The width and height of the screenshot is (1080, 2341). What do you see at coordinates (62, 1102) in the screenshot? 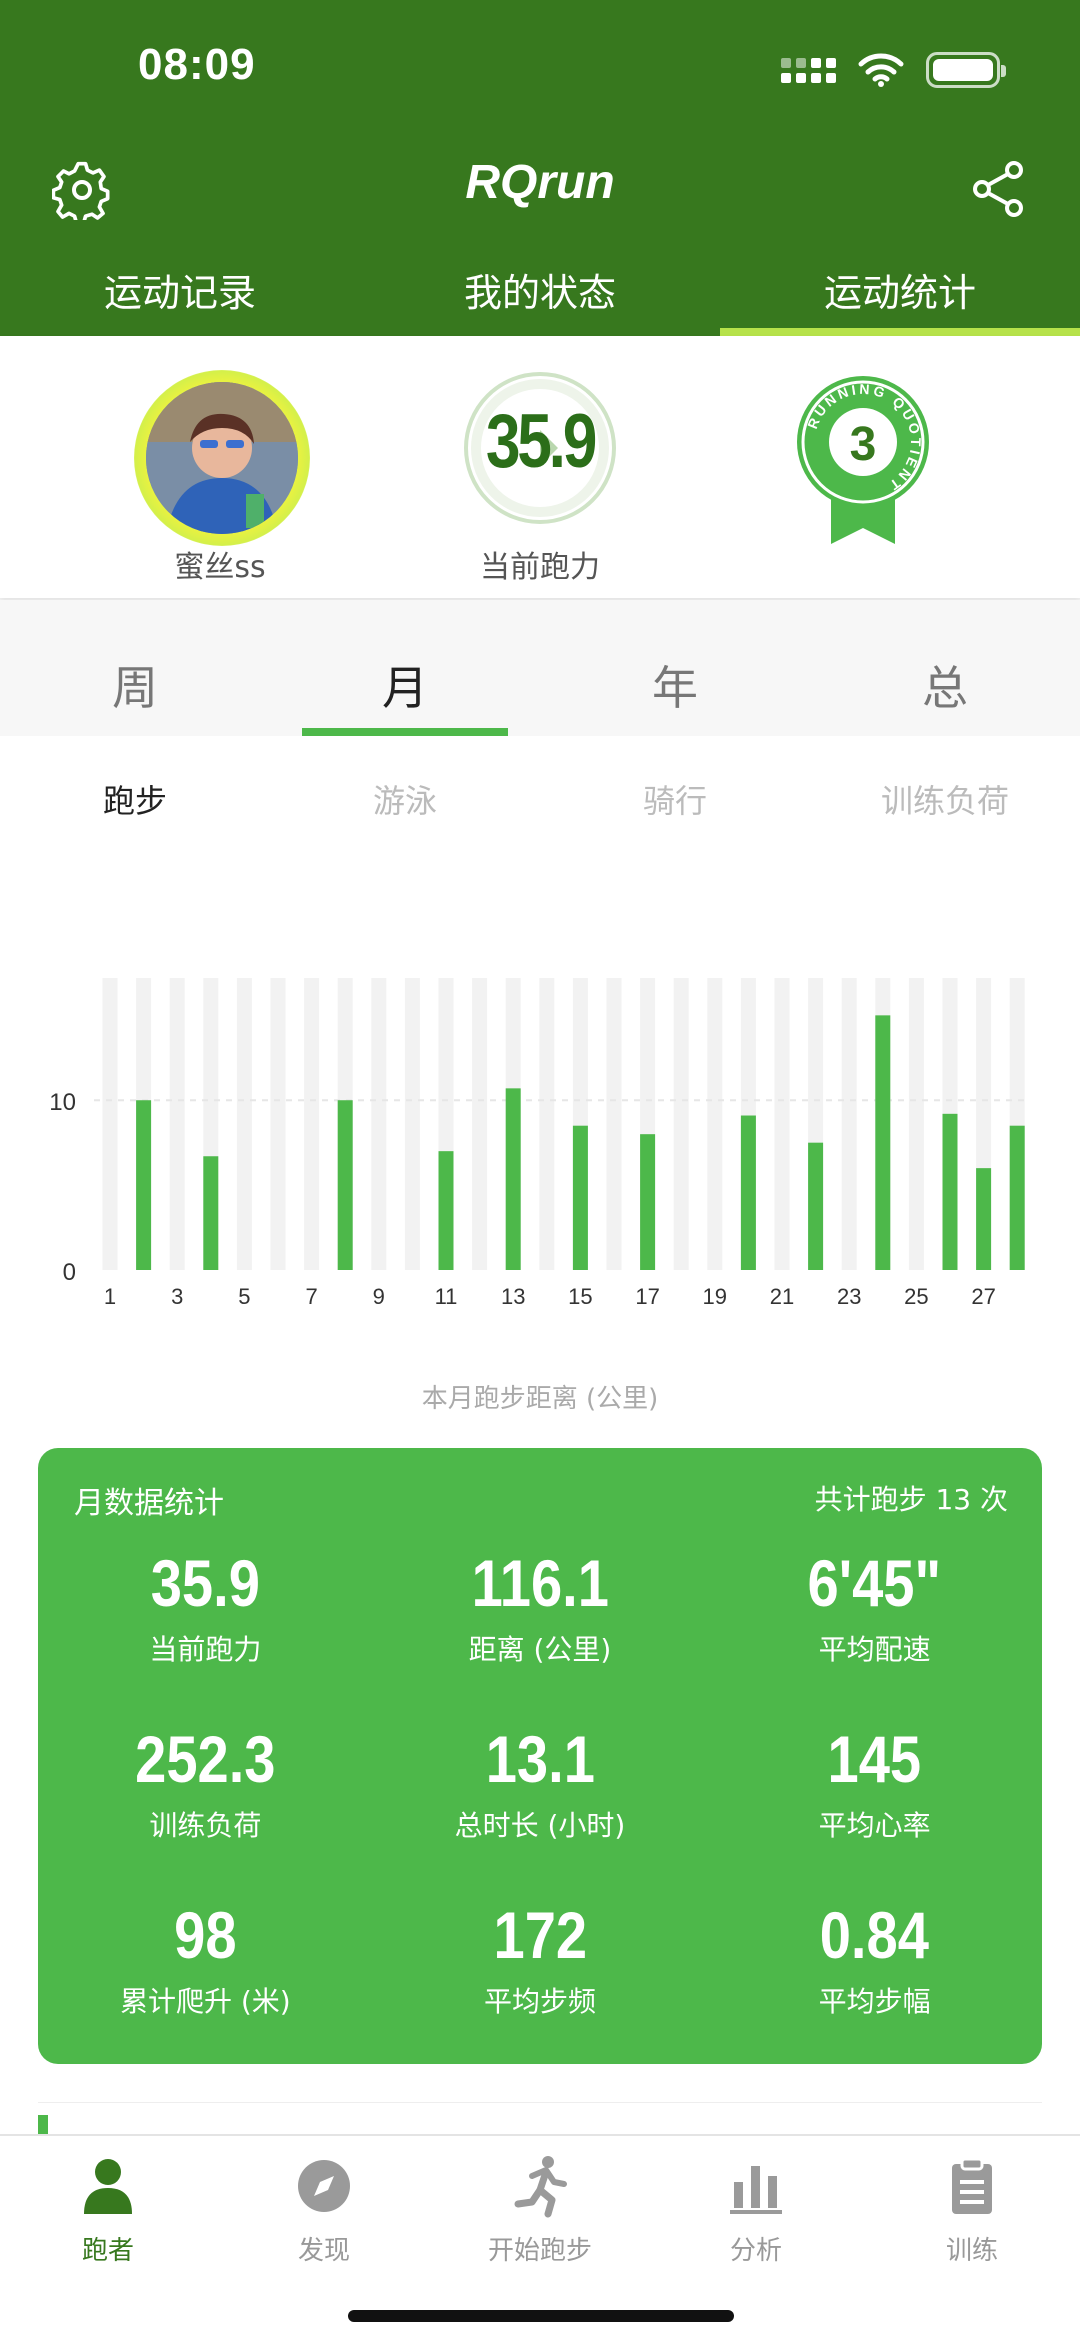
I see `y-tick-label: 10` at bounding box center [62, 1102].